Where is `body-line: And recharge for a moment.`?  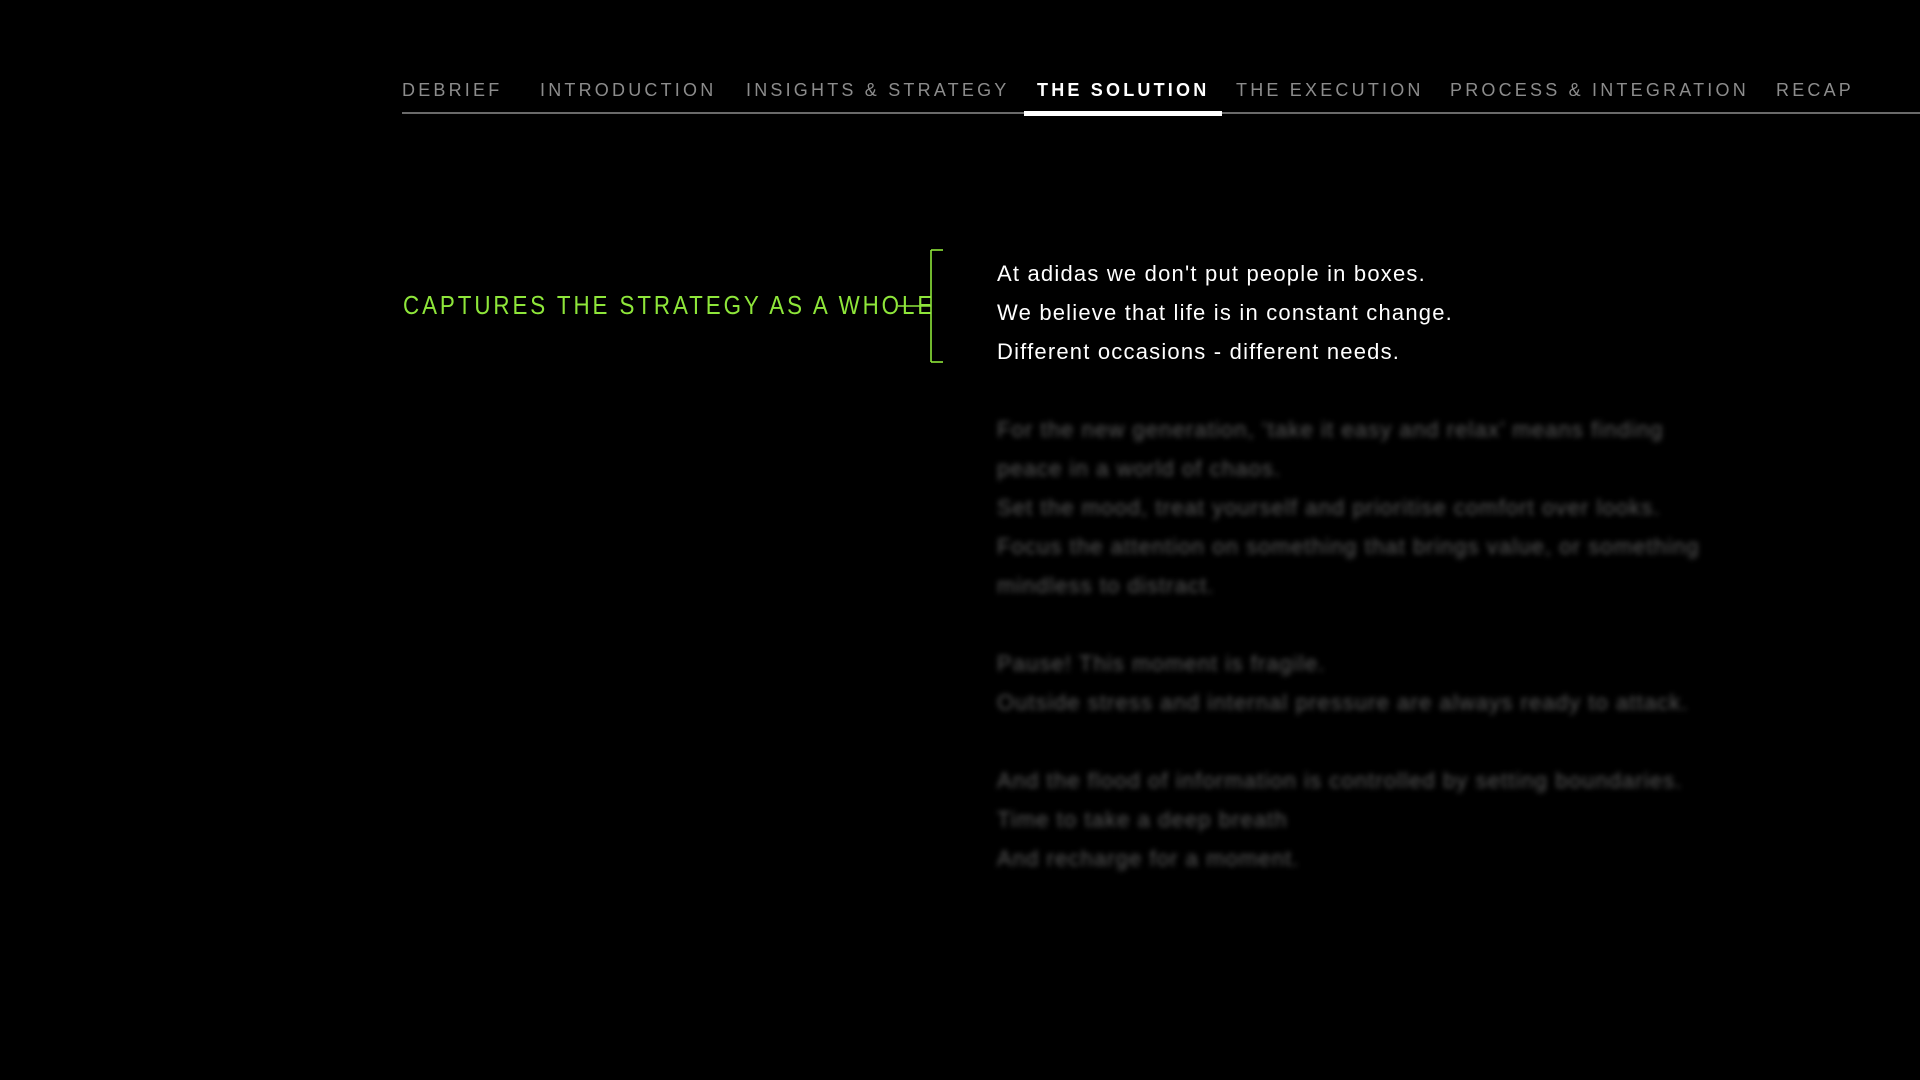
body-line: And recharge for a moment. is located at coordinates (1148, 858).